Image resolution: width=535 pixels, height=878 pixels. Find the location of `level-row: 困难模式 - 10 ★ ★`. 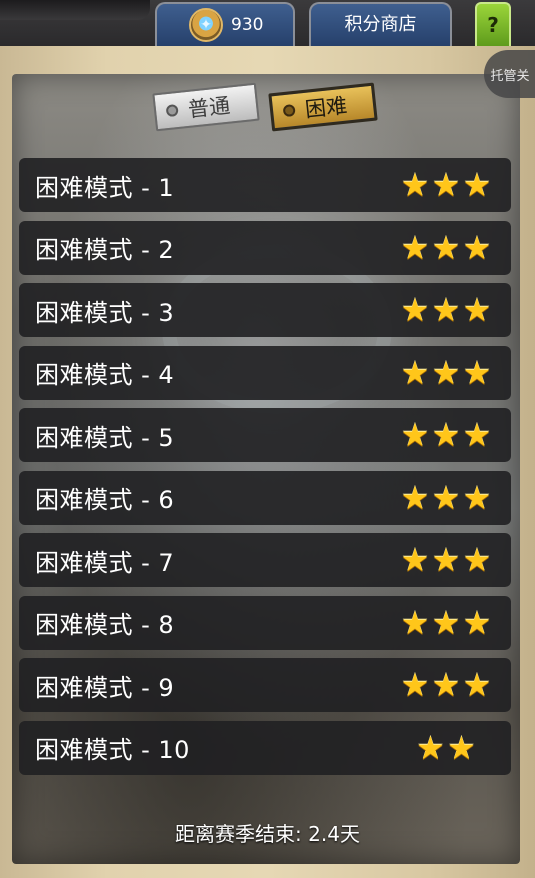

level-row: 困难模式 - 10 ★ ★ is located at coordinates (265, 747).